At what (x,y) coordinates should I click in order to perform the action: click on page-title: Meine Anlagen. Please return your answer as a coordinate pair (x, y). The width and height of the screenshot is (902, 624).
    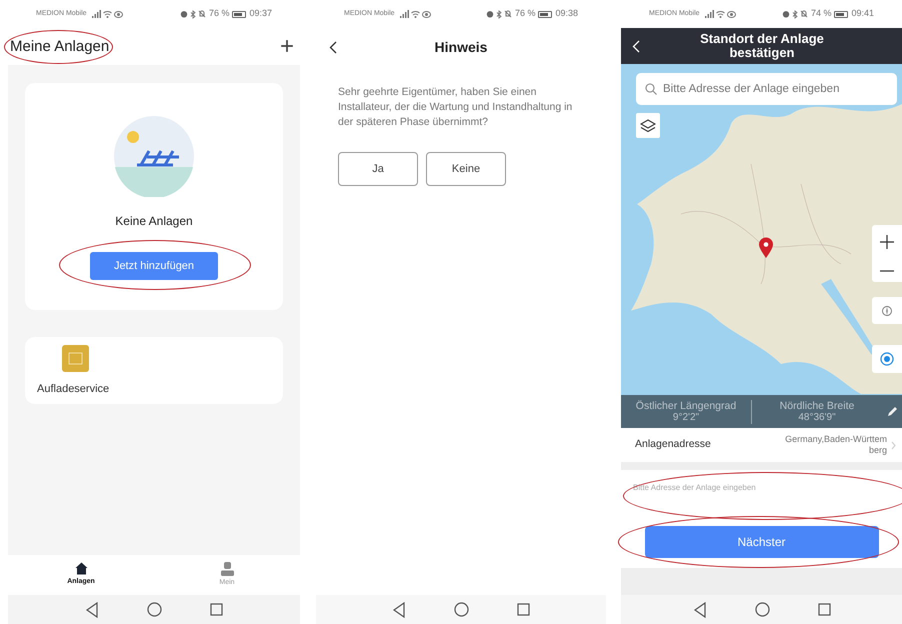
    Looking at the image, I should click on (60, 46).